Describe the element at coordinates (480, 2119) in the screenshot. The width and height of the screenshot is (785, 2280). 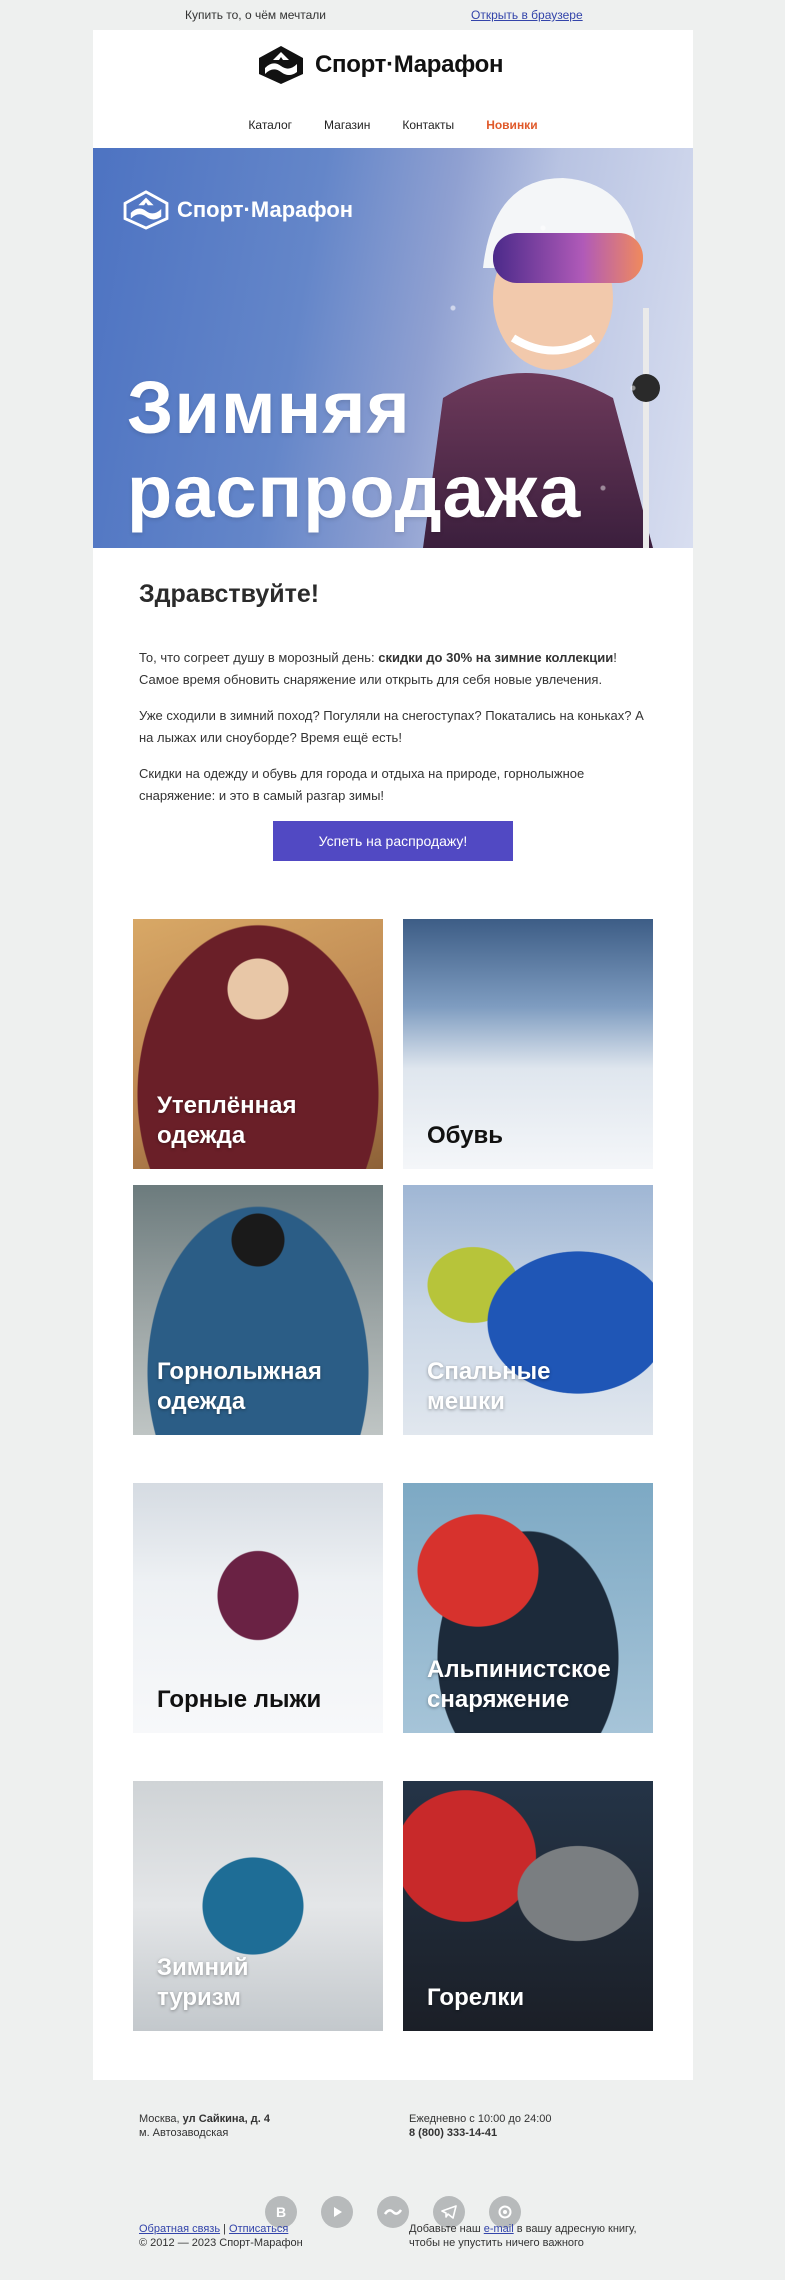
I see `opening-hours: Ежедневно с 10:00 до 24:00` at that location.